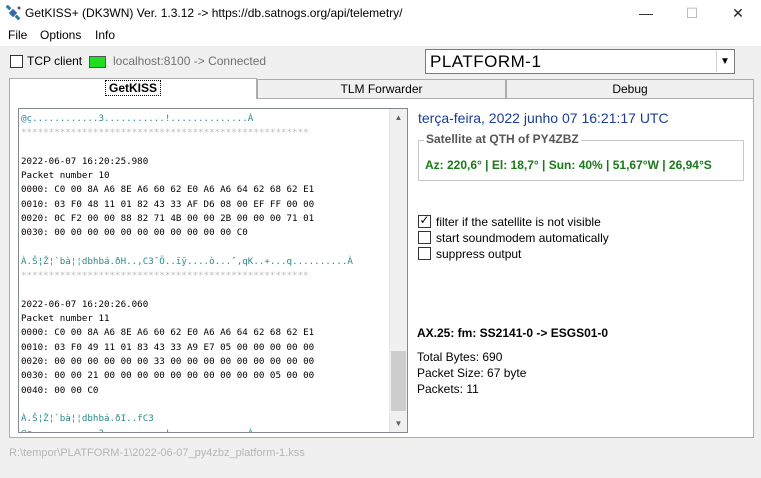 This screenshot has height=478, width=761. I want to click on suppress-output-label: suppress output, so click(479, 254).